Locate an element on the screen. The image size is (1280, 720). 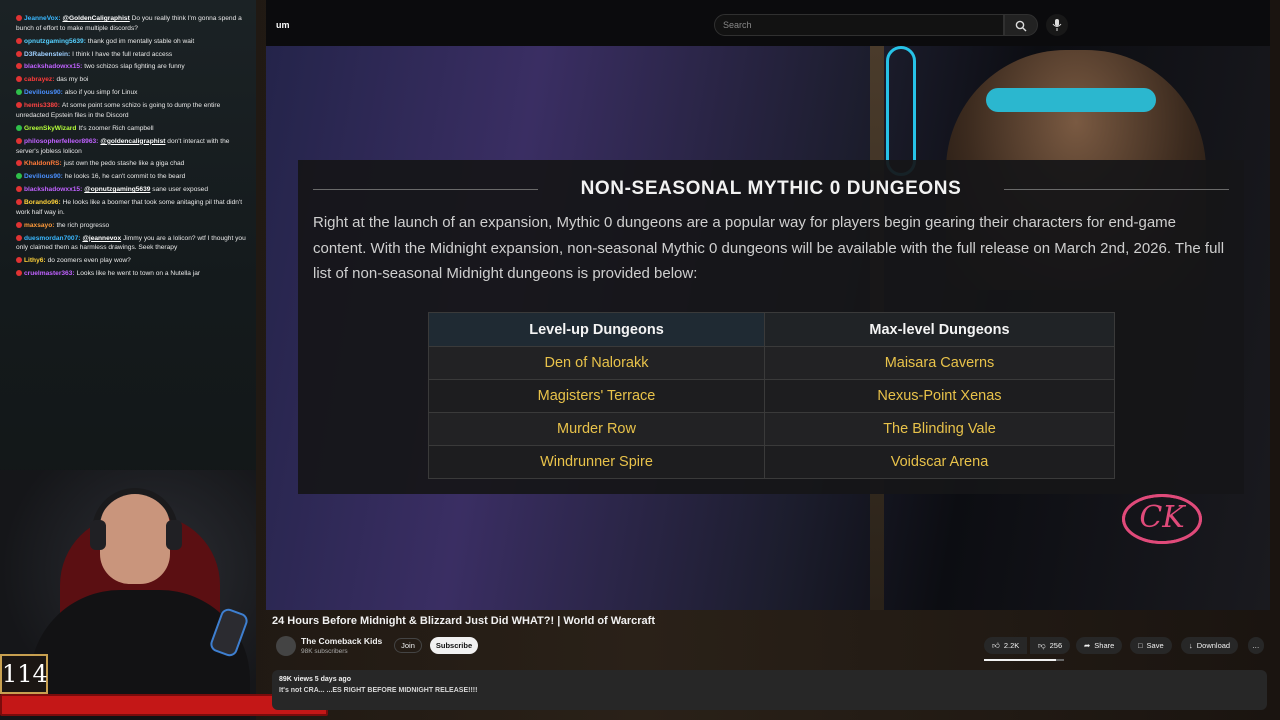
dungeon-table-row: Magisters' Terrace Nexus-Point Xenas is located at coordinates (772, 396).